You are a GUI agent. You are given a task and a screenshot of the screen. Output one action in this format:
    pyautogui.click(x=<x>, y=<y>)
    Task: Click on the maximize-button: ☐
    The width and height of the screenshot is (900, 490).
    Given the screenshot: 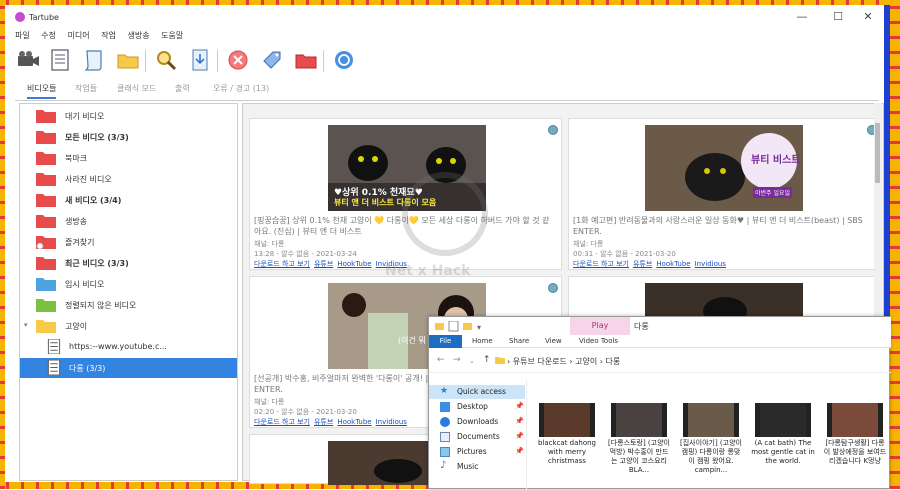 What is the action you would take?
    pyautogui.click(x=838, y=17)
    